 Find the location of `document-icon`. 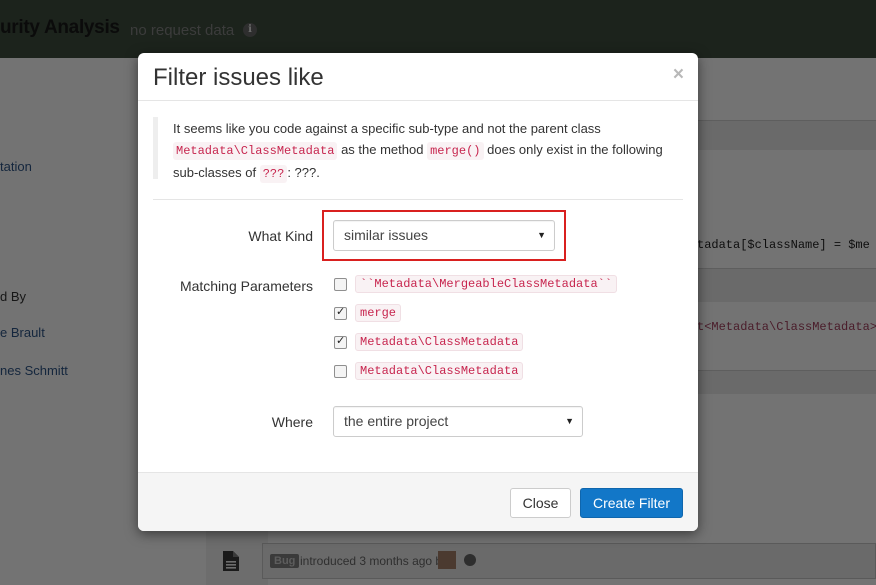

document-icon is located at coordinates (231, 561).